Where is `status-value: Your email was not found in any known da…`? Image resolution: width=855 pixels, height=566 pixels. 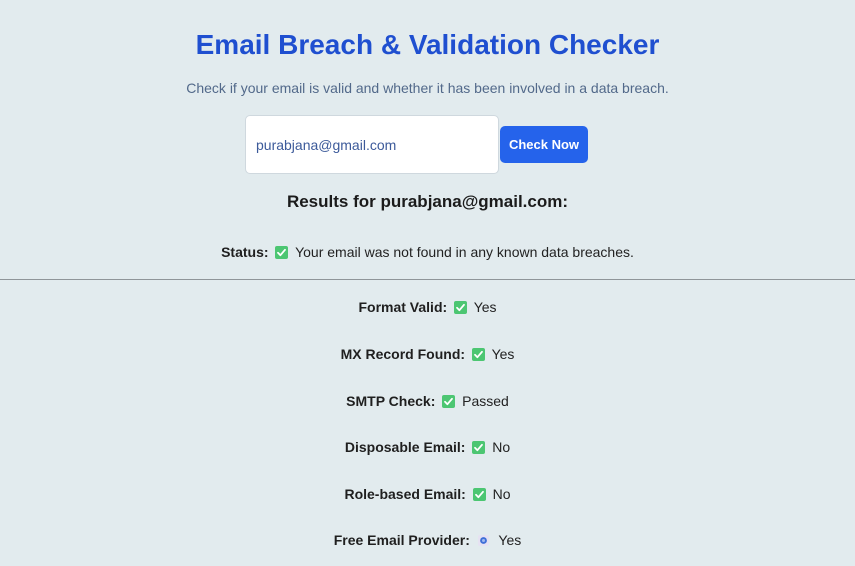 status-value: Your email was not found in any known da… is located at coordinates (464, 252).